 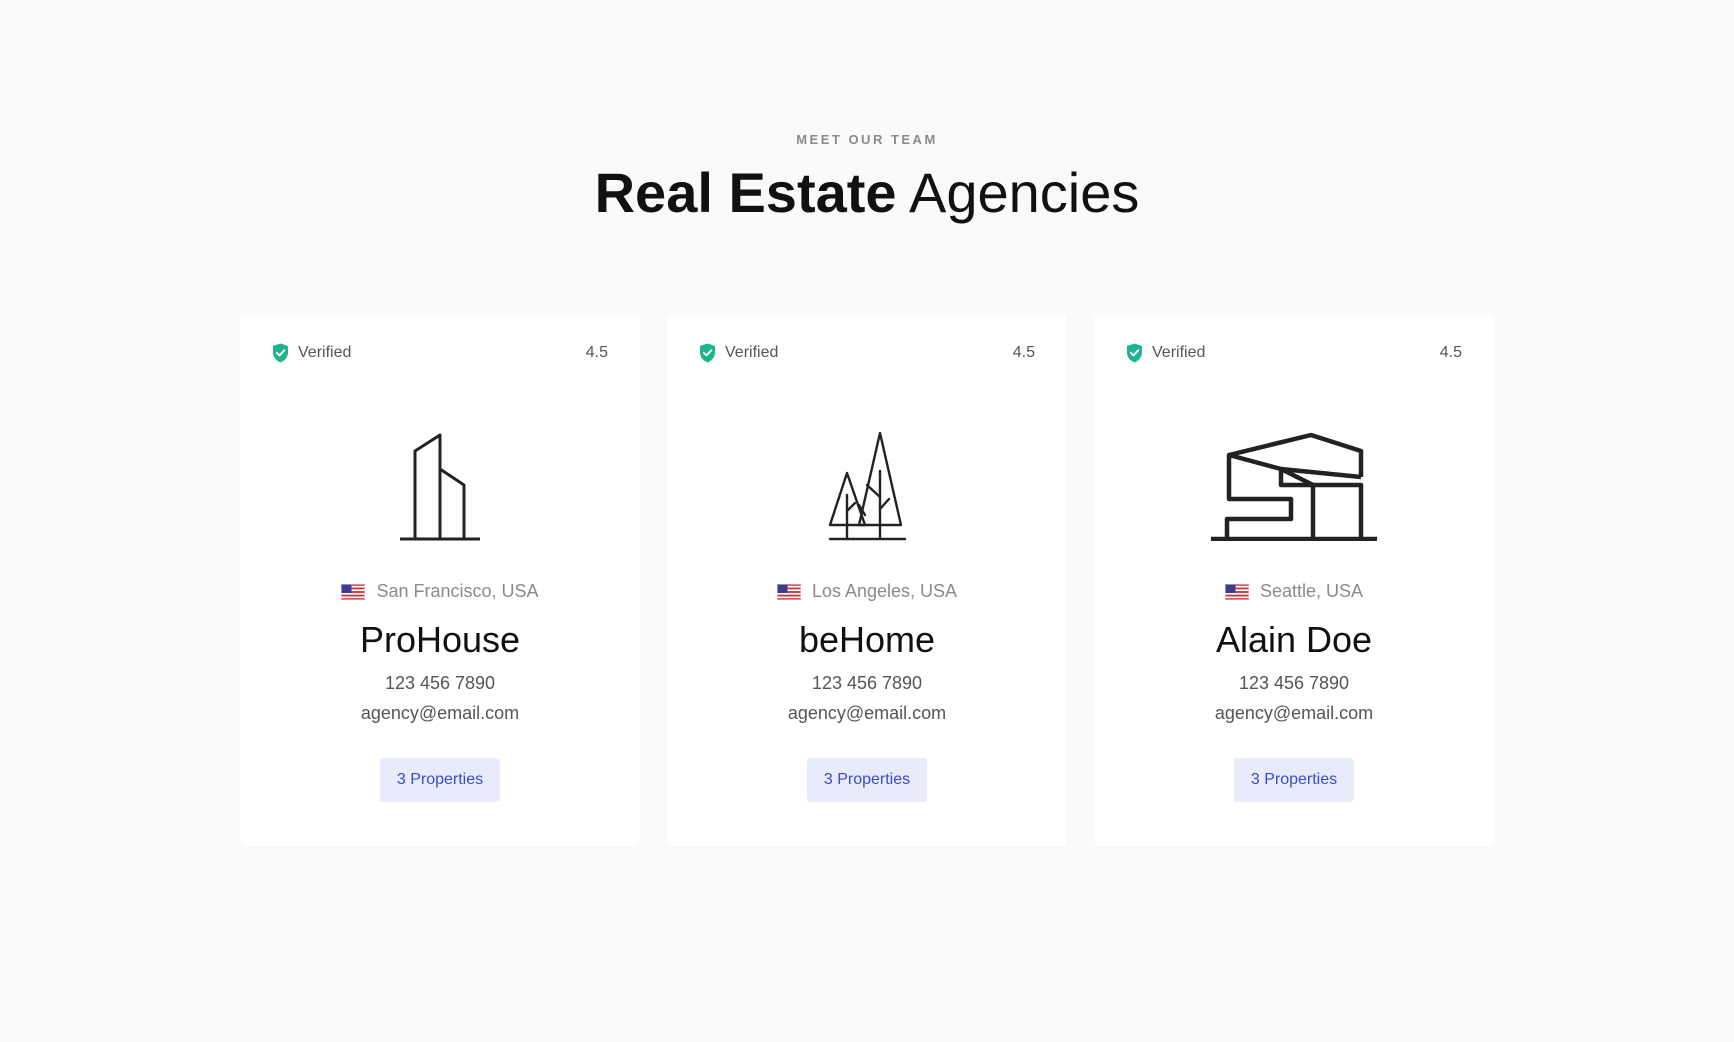 I want to click on section-title: Real Estate Agencies, so click(x=867, y=193).